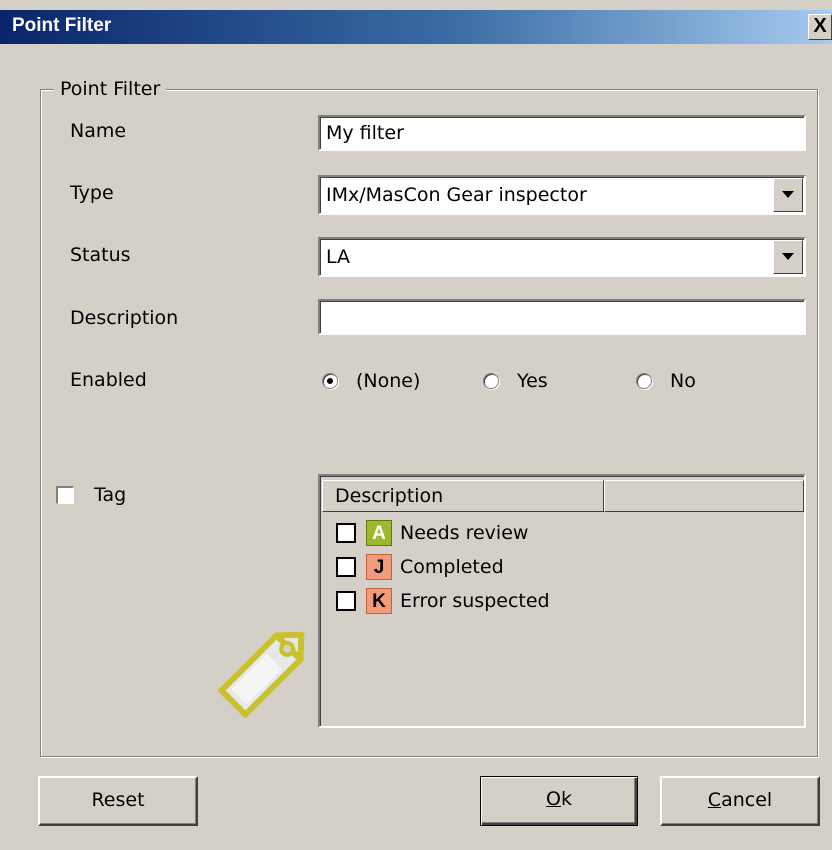 The height and width of the screenshot is (850, 832). I want to click on cancel-button: Cancel, so click(740, 801).